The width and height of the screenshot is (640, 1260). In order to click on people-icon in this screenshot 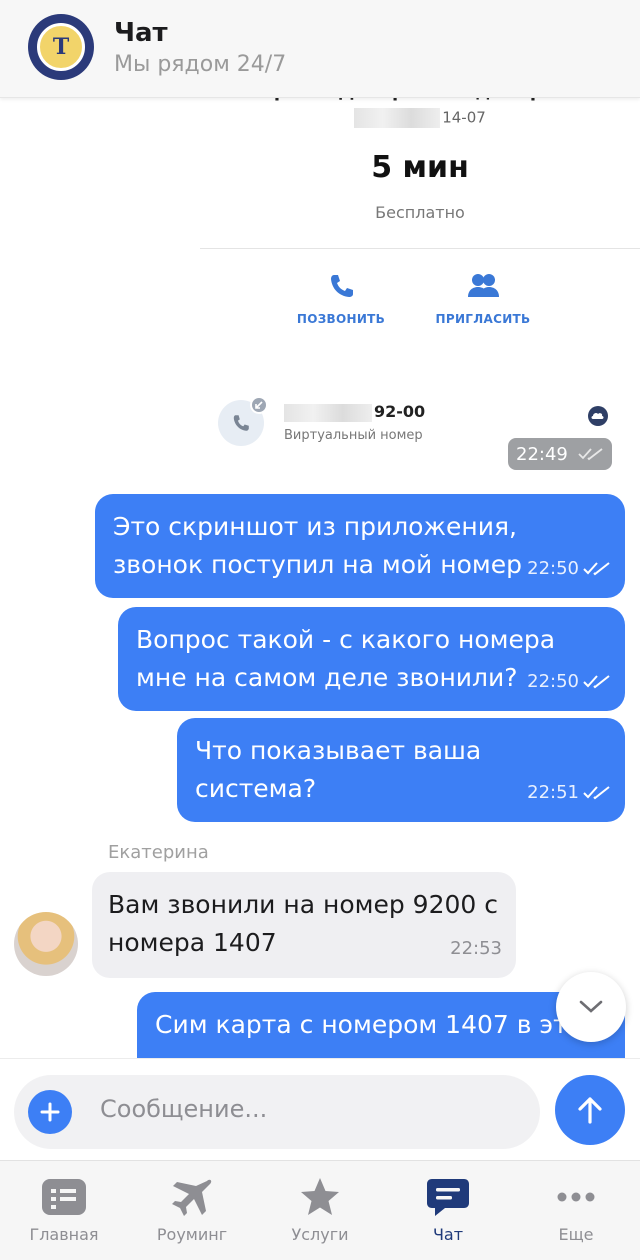, I will do `click(483, 285)`.